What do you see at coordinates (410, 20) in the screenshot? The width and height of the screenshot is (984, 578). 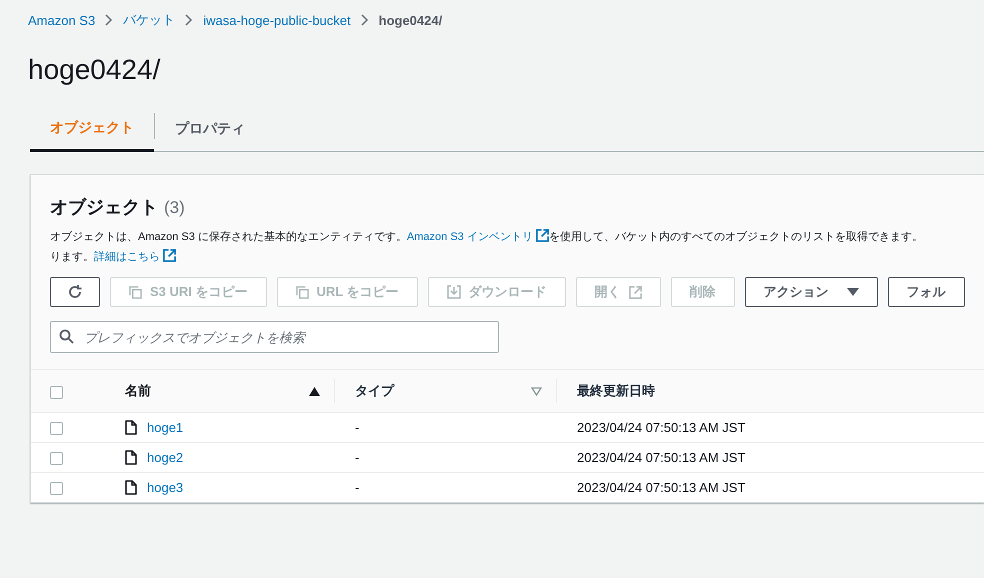 I see `breadcrumb-current: hoge0424/` at bounding box center [410, 20].